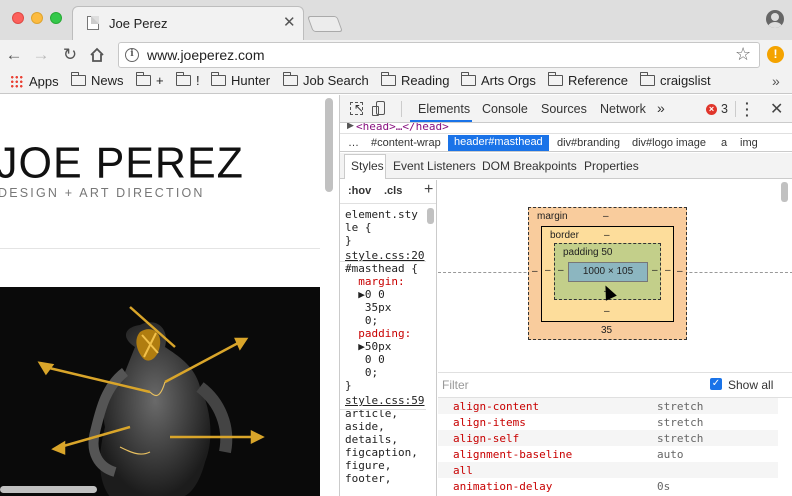 Image resolution: width=792 pixels, height=496 pixels. Describe the element at coordinates (441, 121) in the screenshot. I see `active-tab-indicator` at that location.